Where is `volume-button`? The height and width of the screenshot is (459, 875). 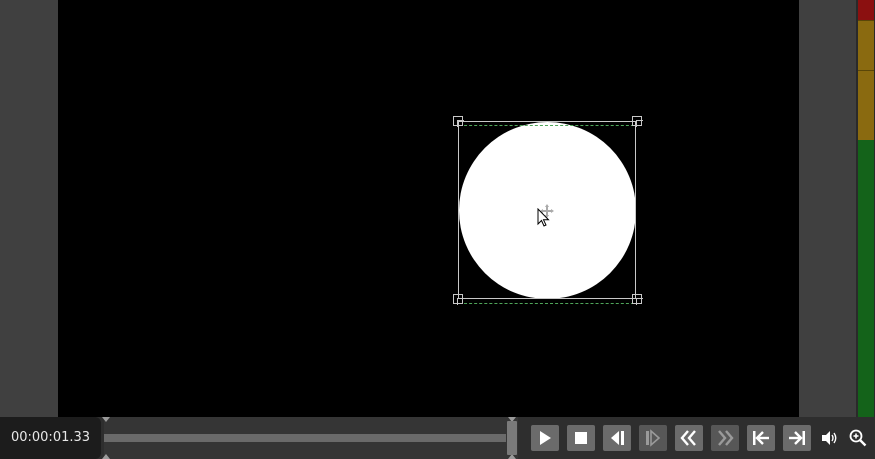 volume-button is located at coordinates (830, 438).